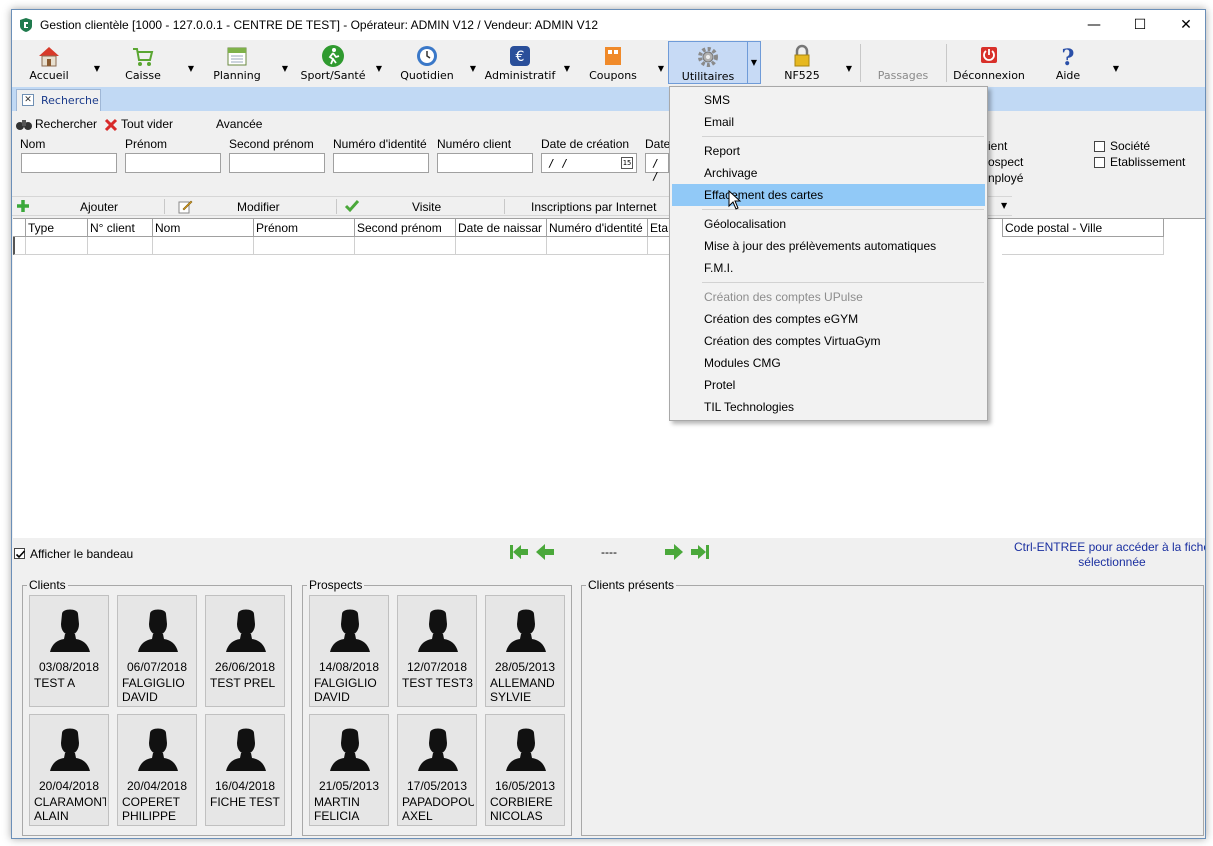 The width and height of the screenshot is (1213, 846). I want to click on tab-recherche: ✕ Recherche, so click(58, 100).